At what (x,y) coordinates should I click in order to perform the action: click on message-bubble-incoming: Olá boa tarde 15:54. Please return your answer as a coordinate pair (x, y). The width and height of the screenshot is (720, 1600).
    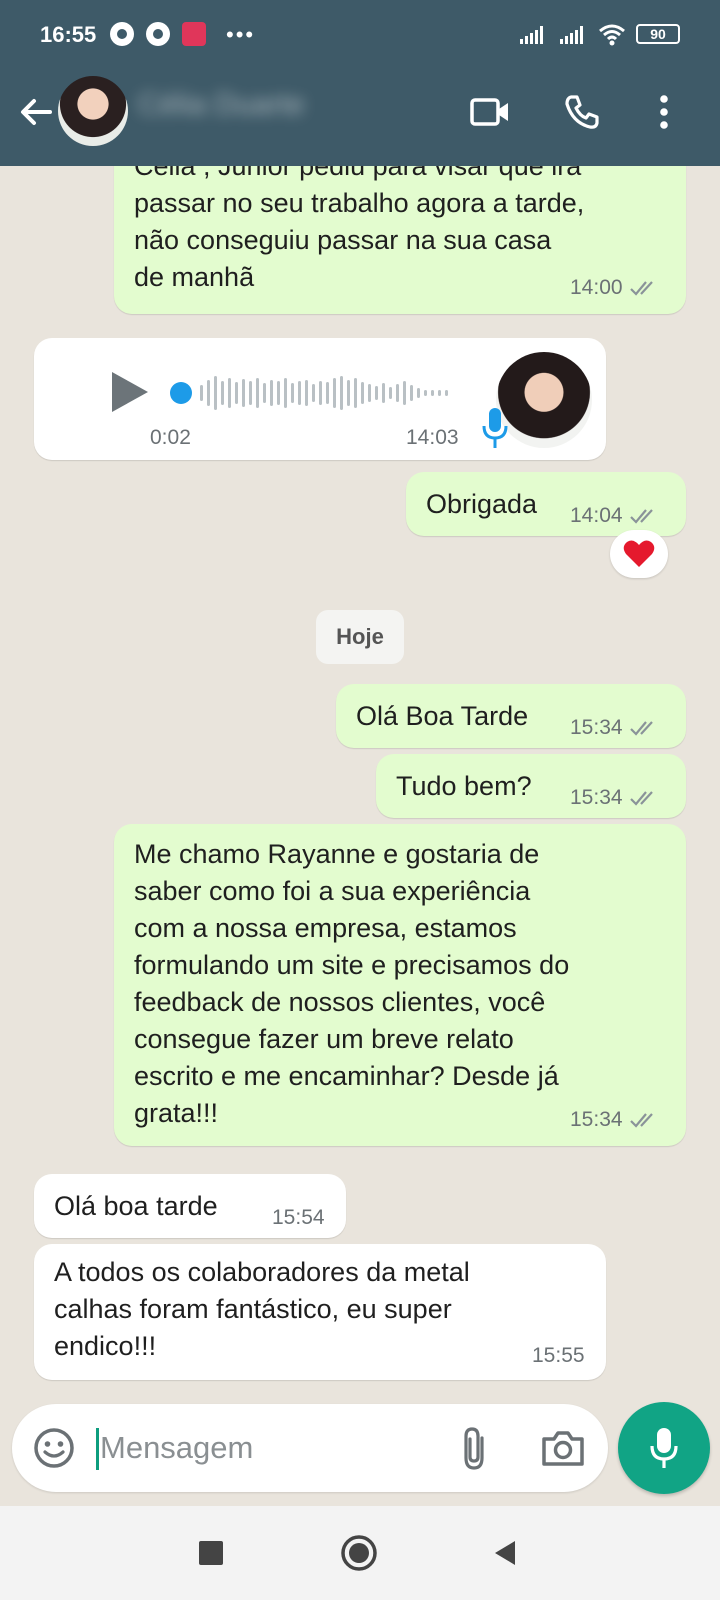
    Looking at the image, I should click on (190, 1206).